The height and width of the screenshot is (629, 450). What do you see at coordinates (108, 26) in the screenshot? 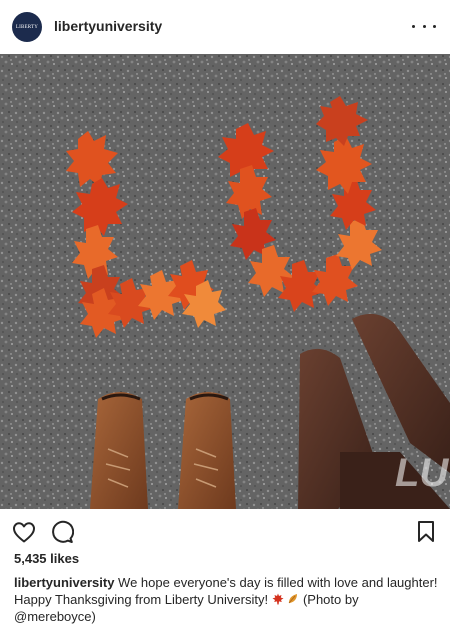
I see `post-username: libertyuniversity` at bounding box center [108, 26].